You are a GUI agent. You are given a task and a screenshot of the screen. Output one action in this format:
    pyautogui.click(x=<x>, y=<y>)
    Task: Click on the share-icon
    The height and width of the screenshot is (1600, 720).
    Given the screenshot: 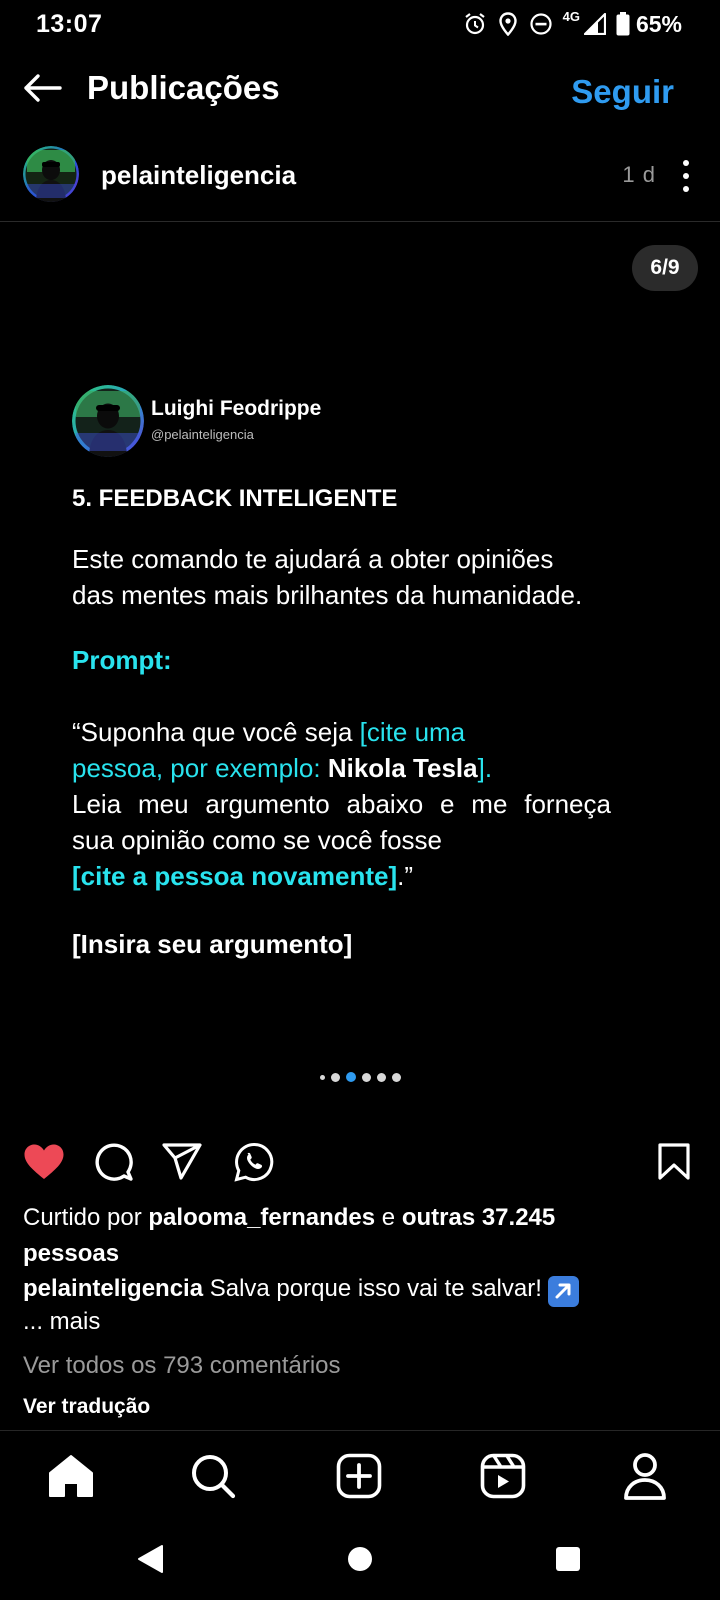 What is the action you would take?
    pyautogui.click(x=182, y=1164)
    